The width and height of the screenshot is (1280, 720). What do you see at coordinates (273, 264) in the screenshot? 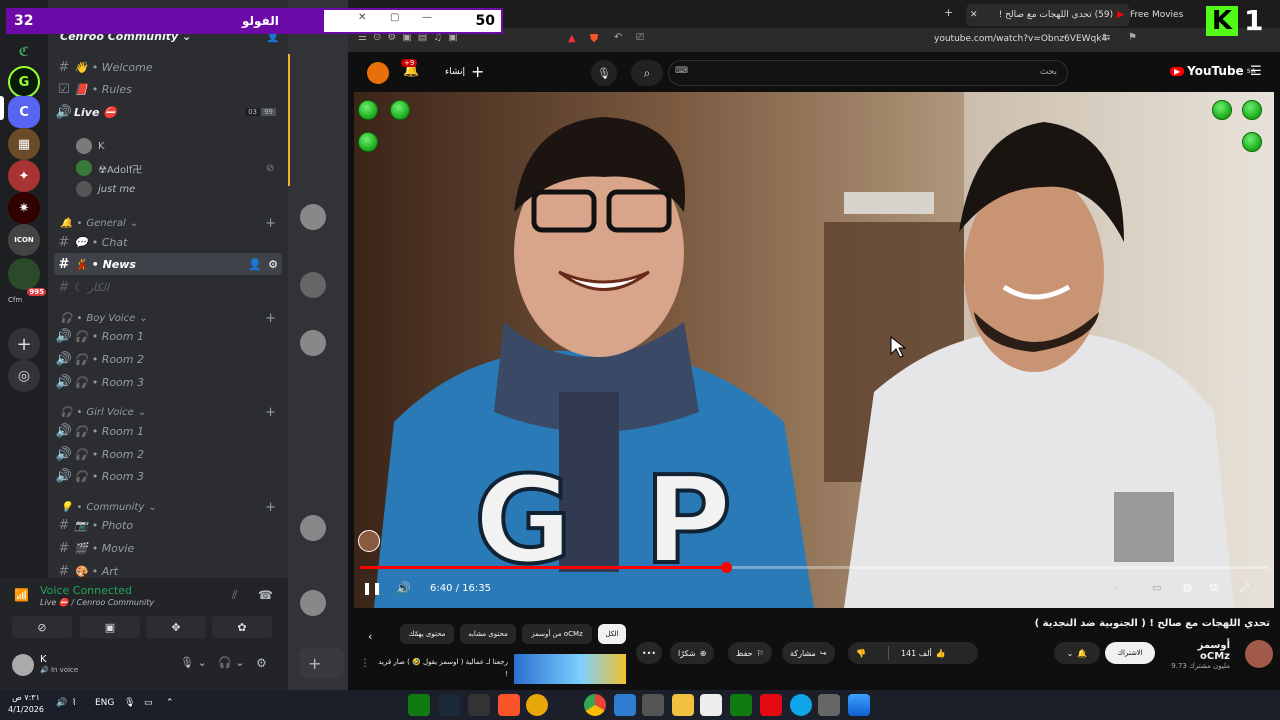
I see `gear-icon: ⚙` at bounding box center [273, 264].